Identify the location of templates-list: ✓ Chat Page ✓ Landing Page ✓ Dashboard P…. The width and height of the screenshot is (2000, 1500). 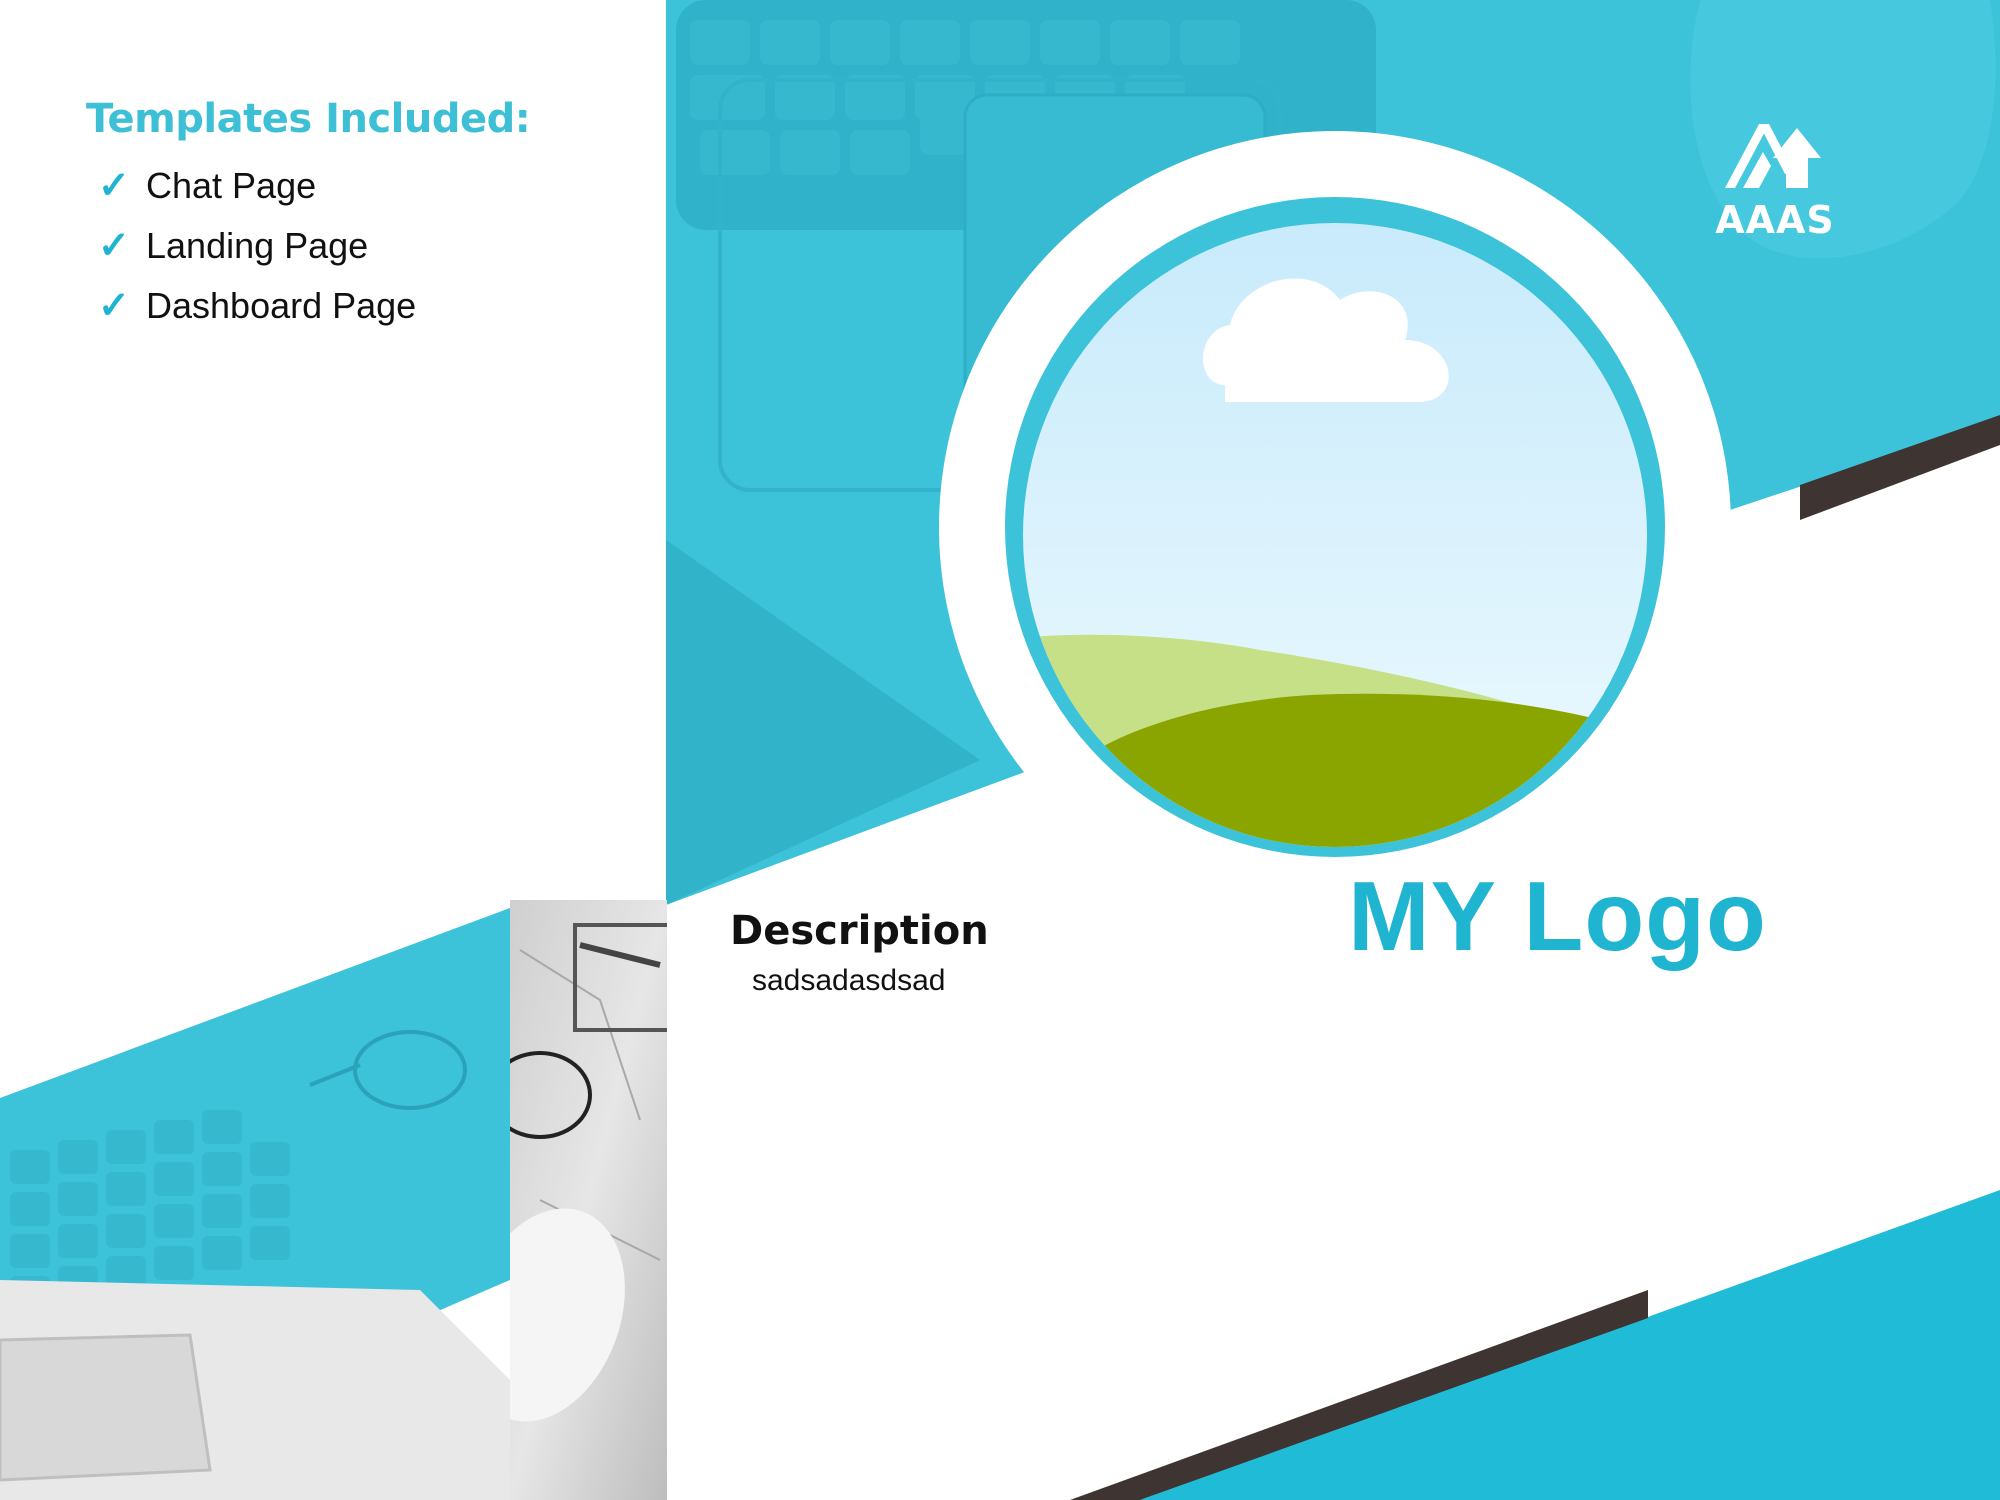
(308, 246).